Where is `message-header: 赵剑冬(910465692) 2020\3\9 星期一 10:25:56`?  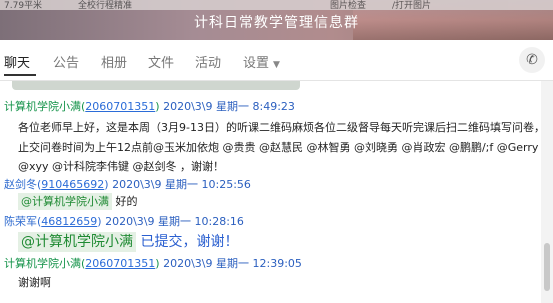 message-header: 赵剑冬(910465692) 2020\3\9 星期一 10:25:56 is located at coordinates (127, 184).